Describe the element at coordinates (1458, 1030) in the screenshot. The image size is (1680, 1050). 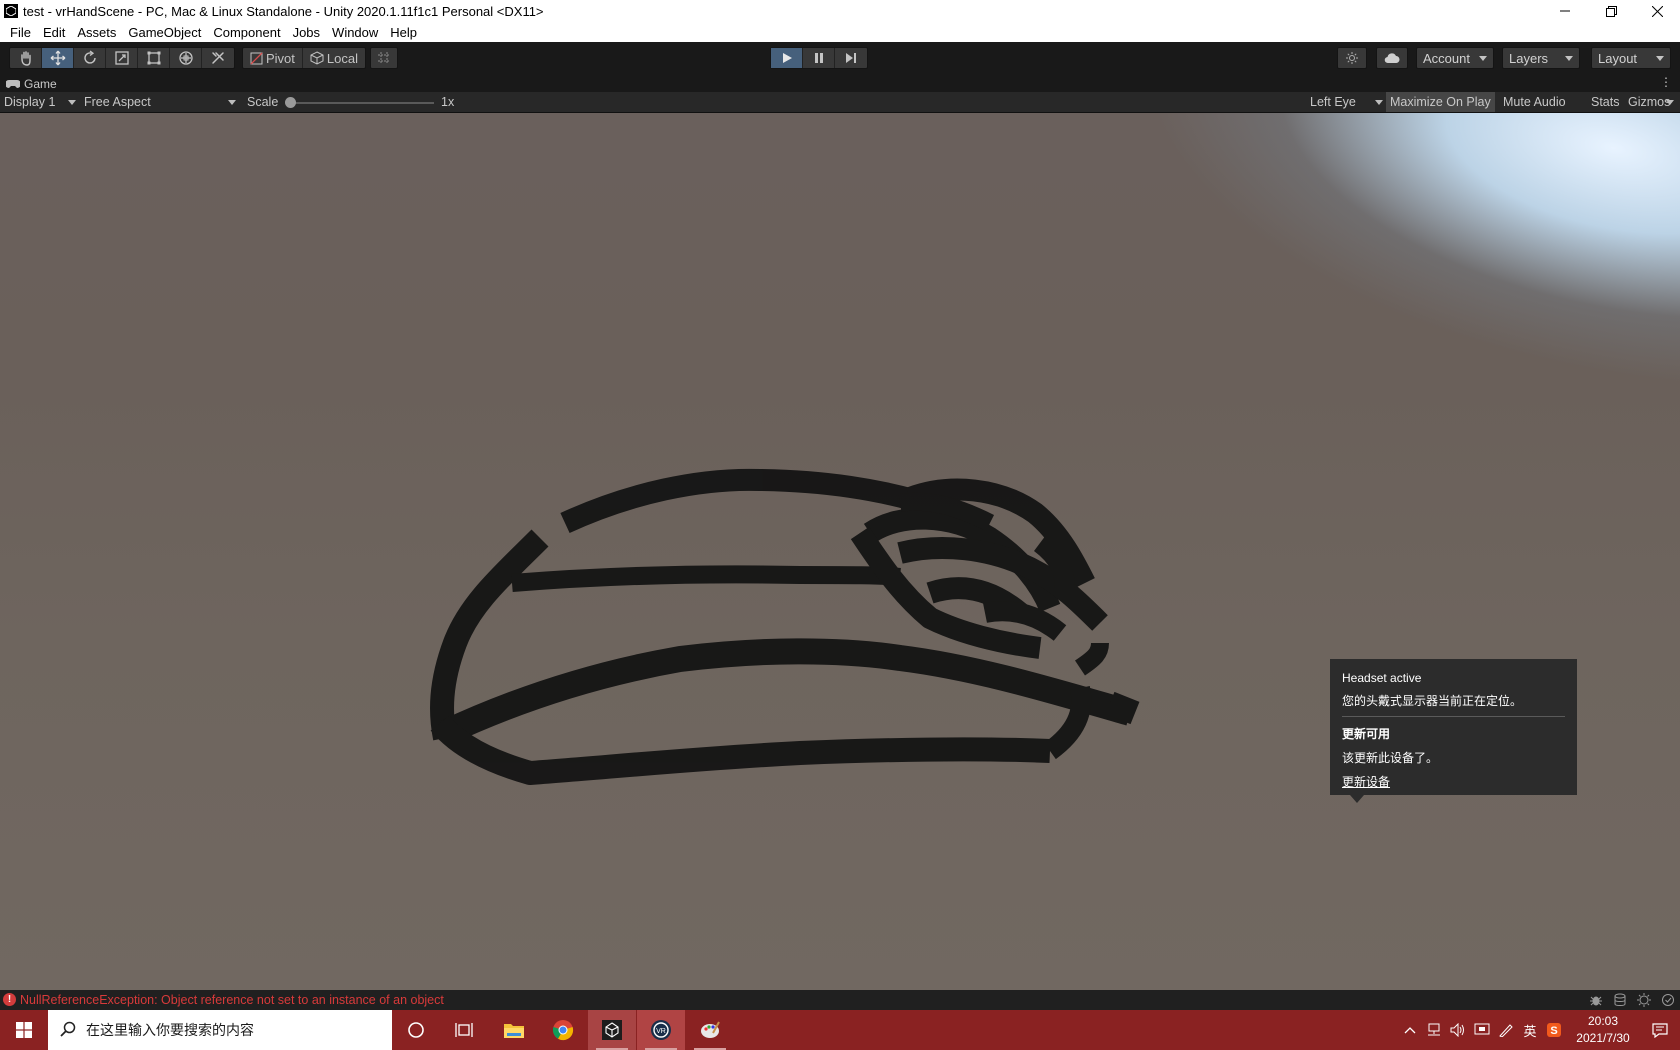
I see `volume-icon` at that location.